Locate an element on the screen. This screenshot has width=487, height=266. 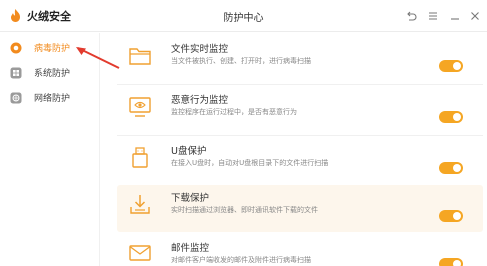
menu-icon is located at coordinates (433, 16).